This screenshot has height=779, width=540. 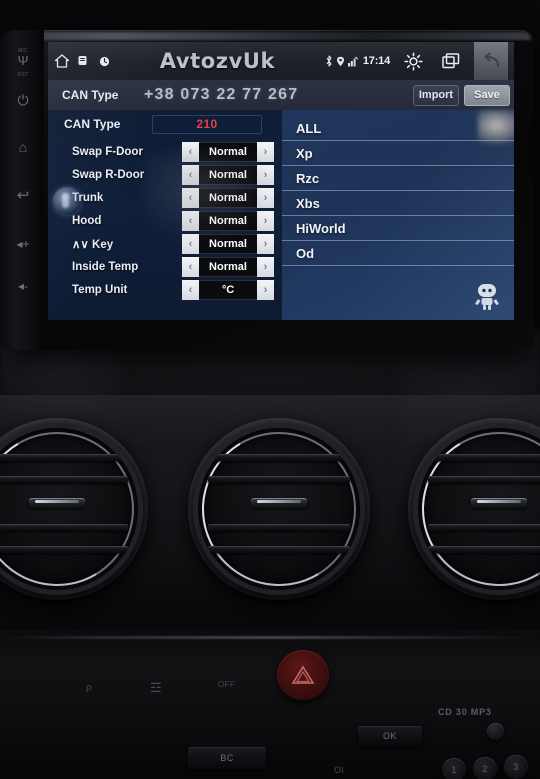 What do you see at coordinates (107, 151) in the screenshot?
I see `setting-label: Swap F-Door` at bounding box center [107, 151].